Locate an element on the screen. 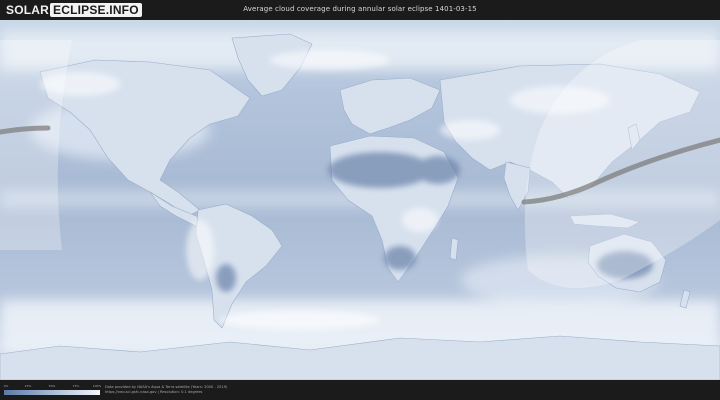  legend-tick-25: 25% is located at coordinates (28, 386).